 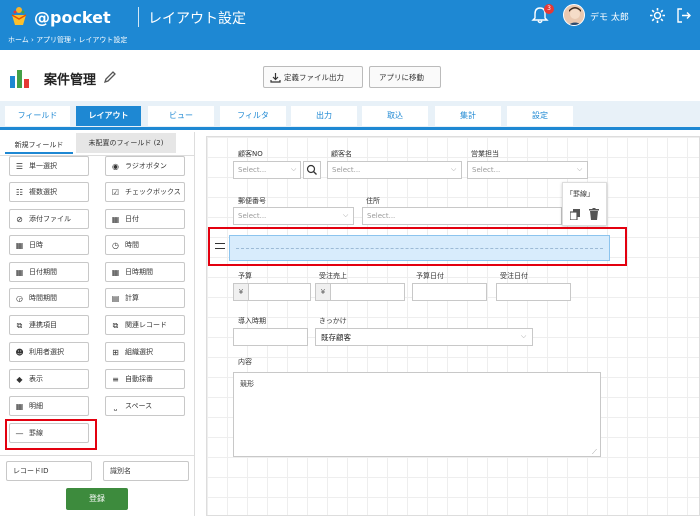 What do you see at coordinates (424, 337) in the screenshot?
I see `trigger-select: 既存顧客 ⌵` at bounding box center [424, 337].